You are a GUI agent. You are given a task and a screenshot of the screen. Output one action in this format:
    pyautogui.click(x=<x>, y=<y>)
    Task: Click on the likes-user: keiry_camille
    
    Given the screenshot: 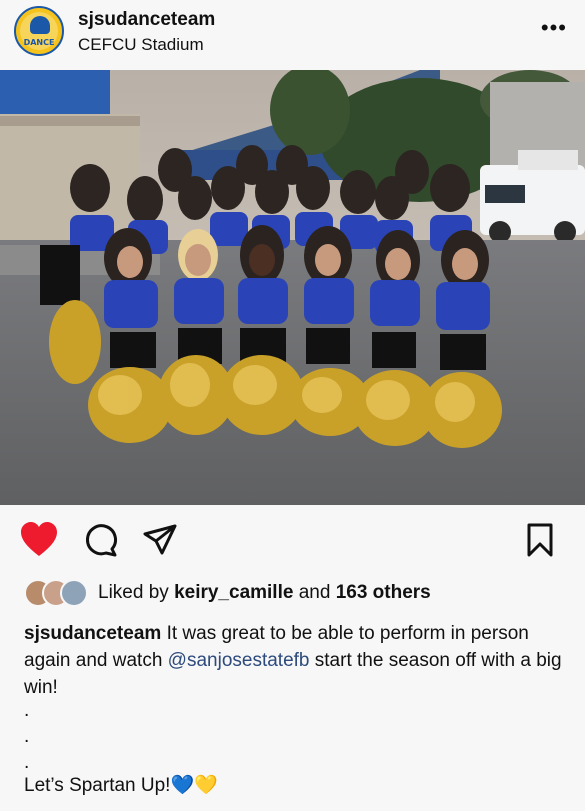 What is the action you would take?
    pyautogui.click(x=233, y=592)
    